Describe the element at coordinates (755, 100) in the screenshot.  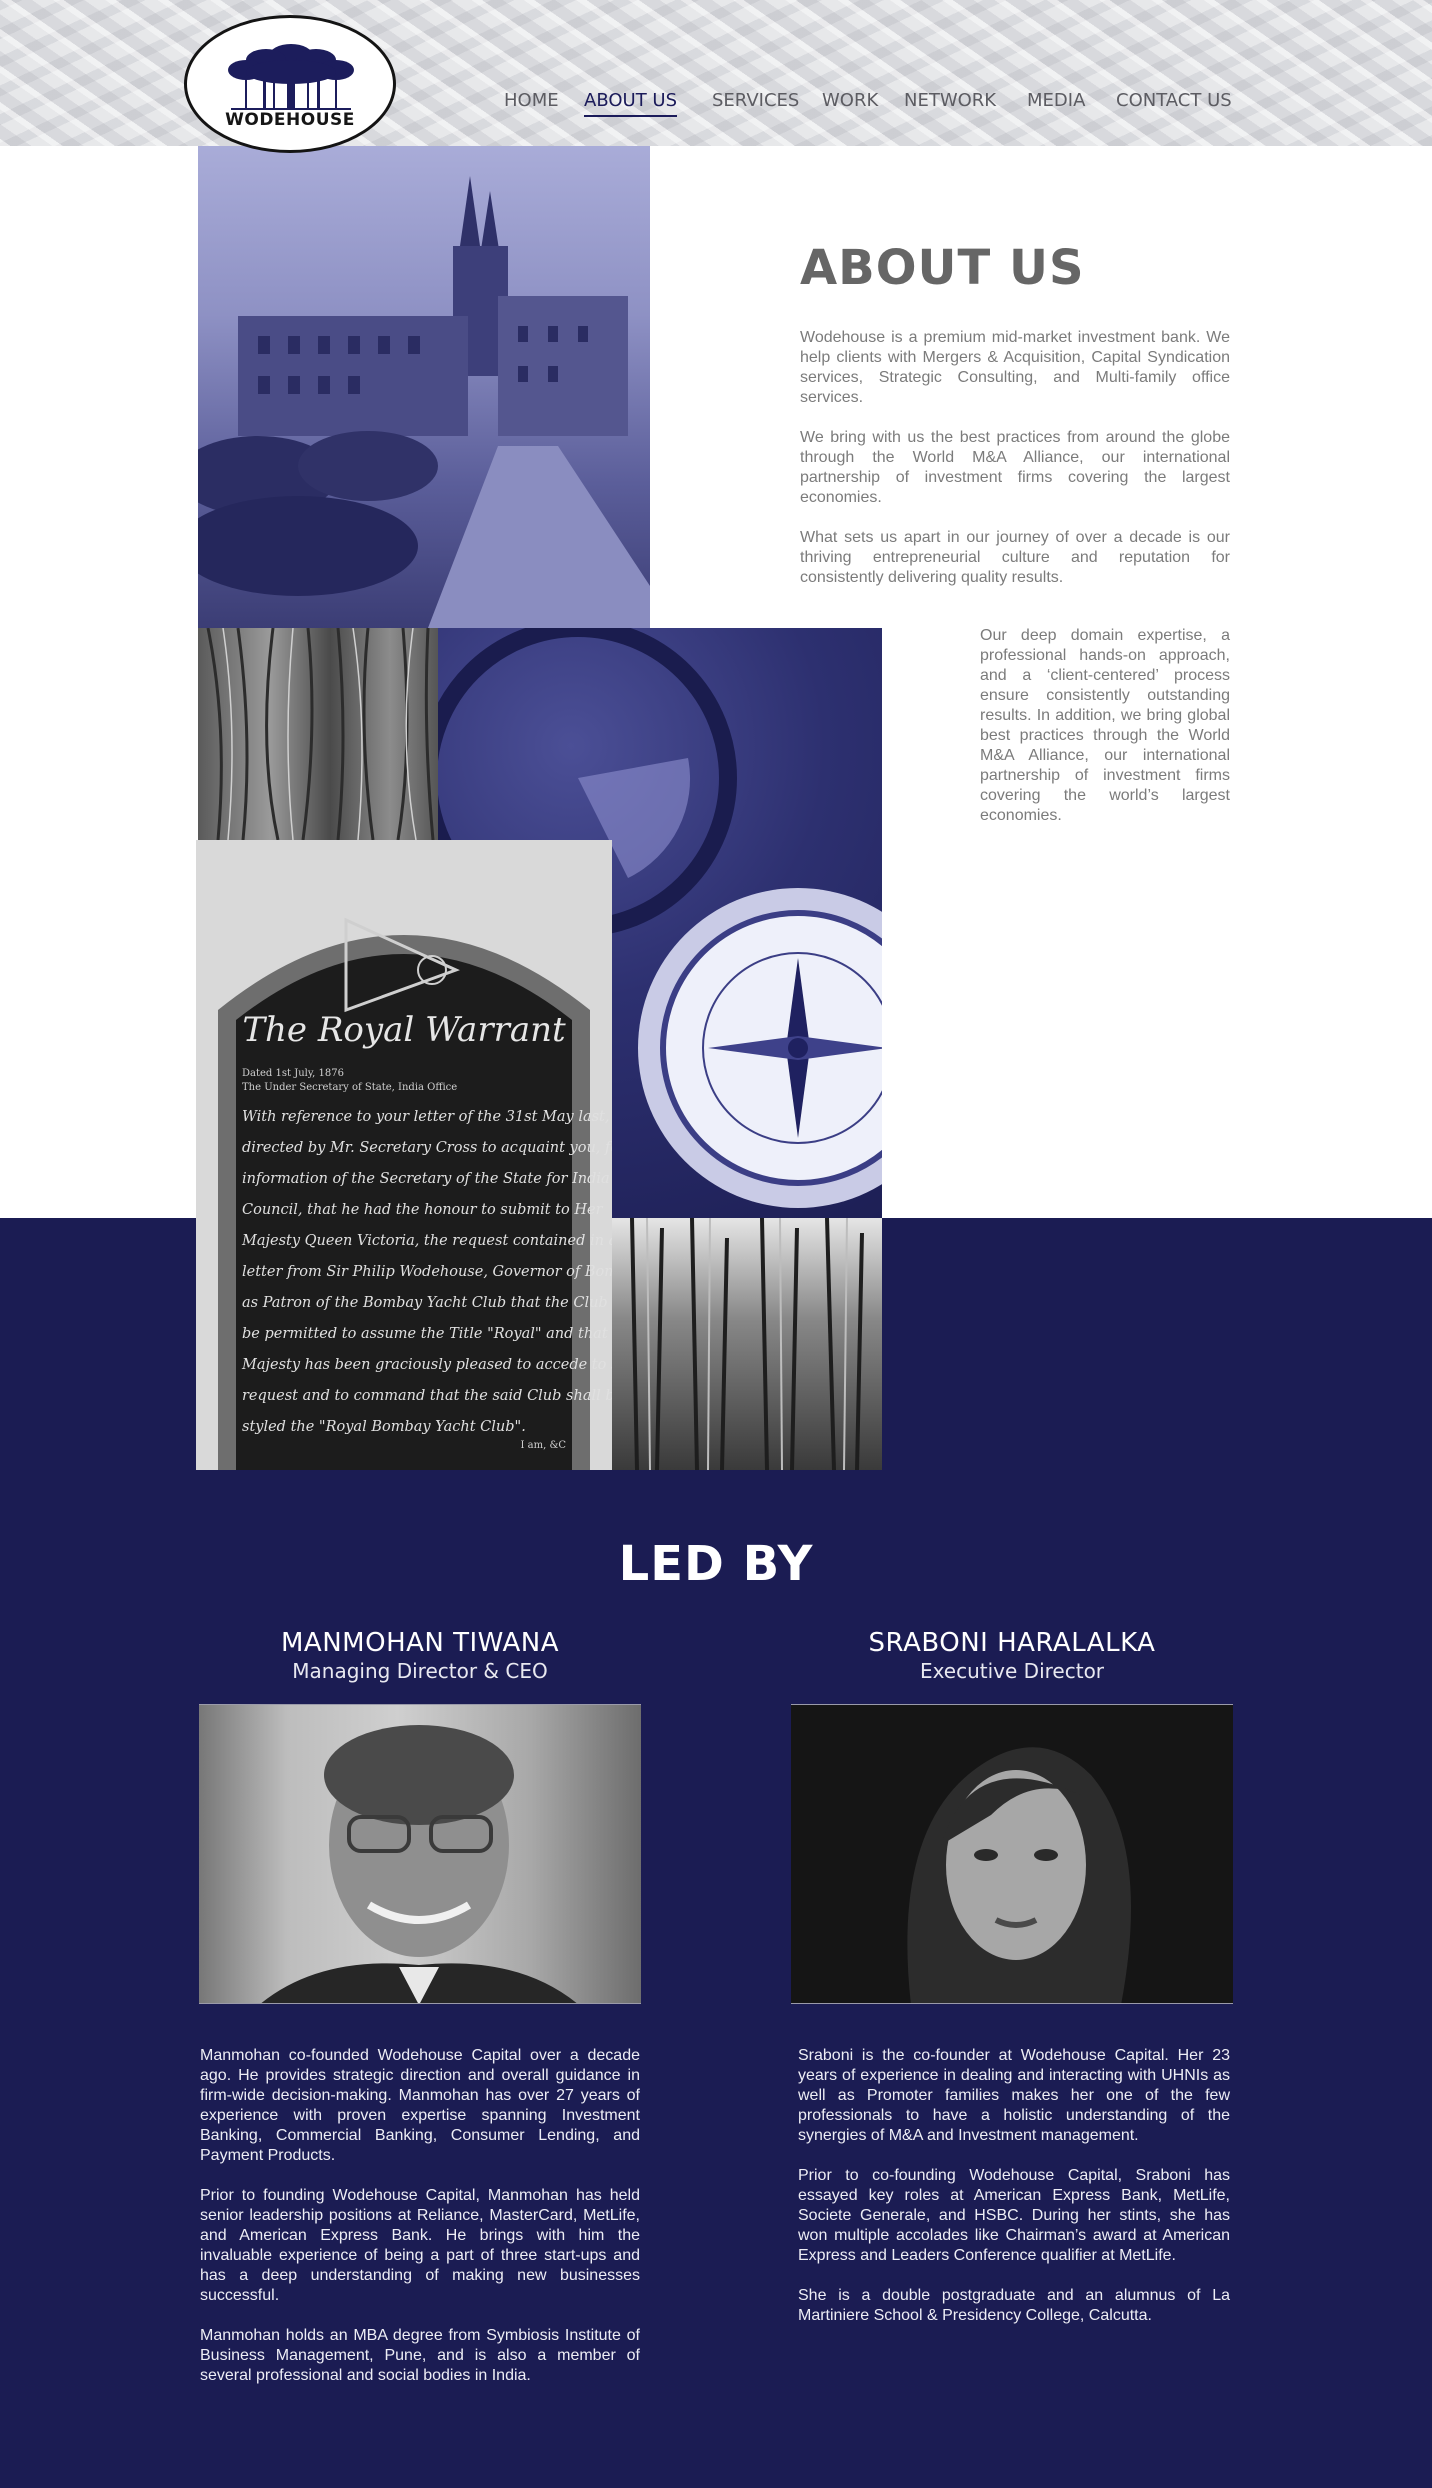
I see `nav-services: SERVICES` at that location.